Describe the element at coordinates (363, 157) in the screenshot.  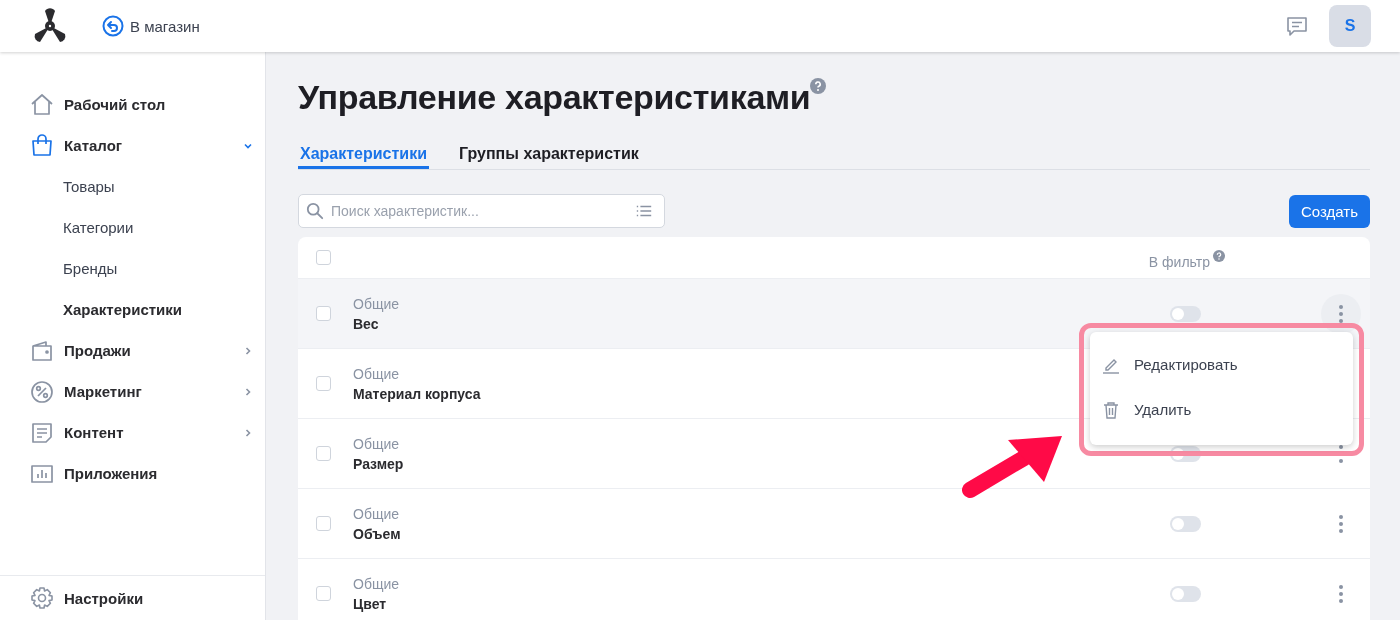
I see `tab: Характеристики` at that location.